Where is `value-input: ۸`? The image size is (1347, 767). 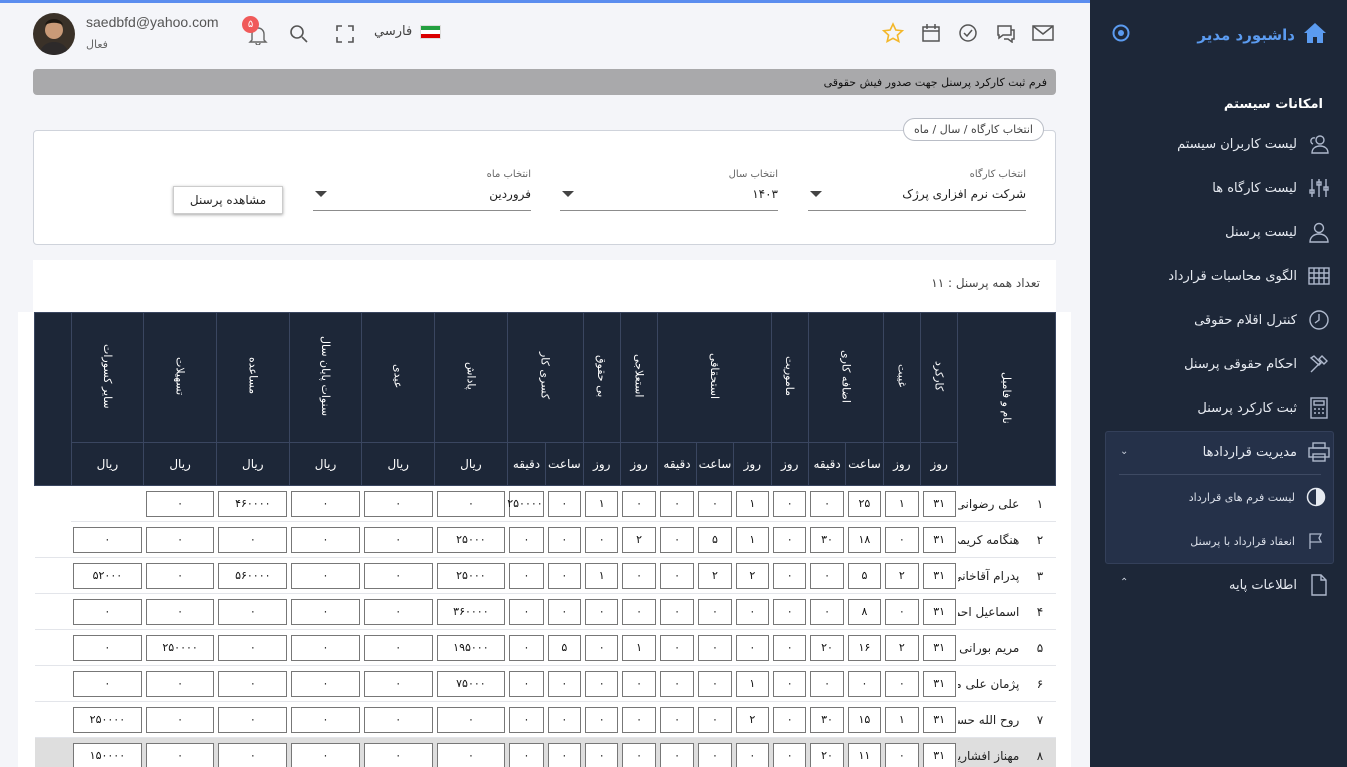 value-input: ۸ is located at coordinates (864, 611).